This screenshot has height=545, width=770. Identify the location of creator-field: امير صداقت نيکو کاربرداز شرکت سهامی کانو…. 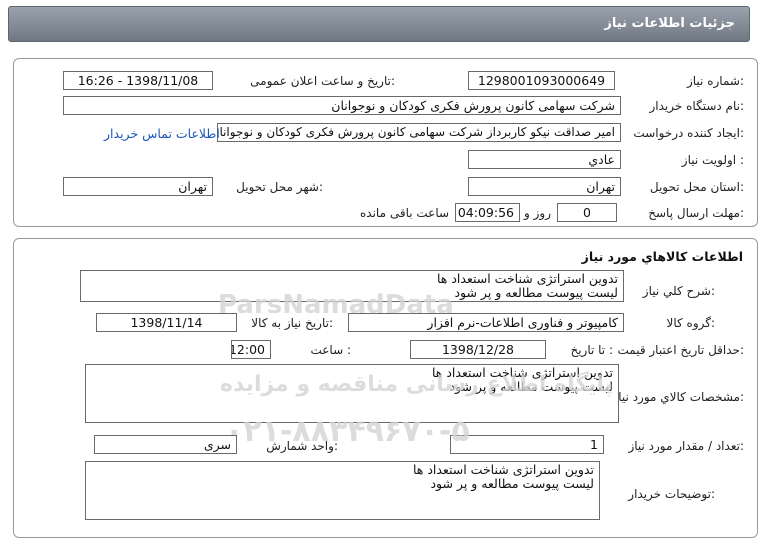
(419, 132).